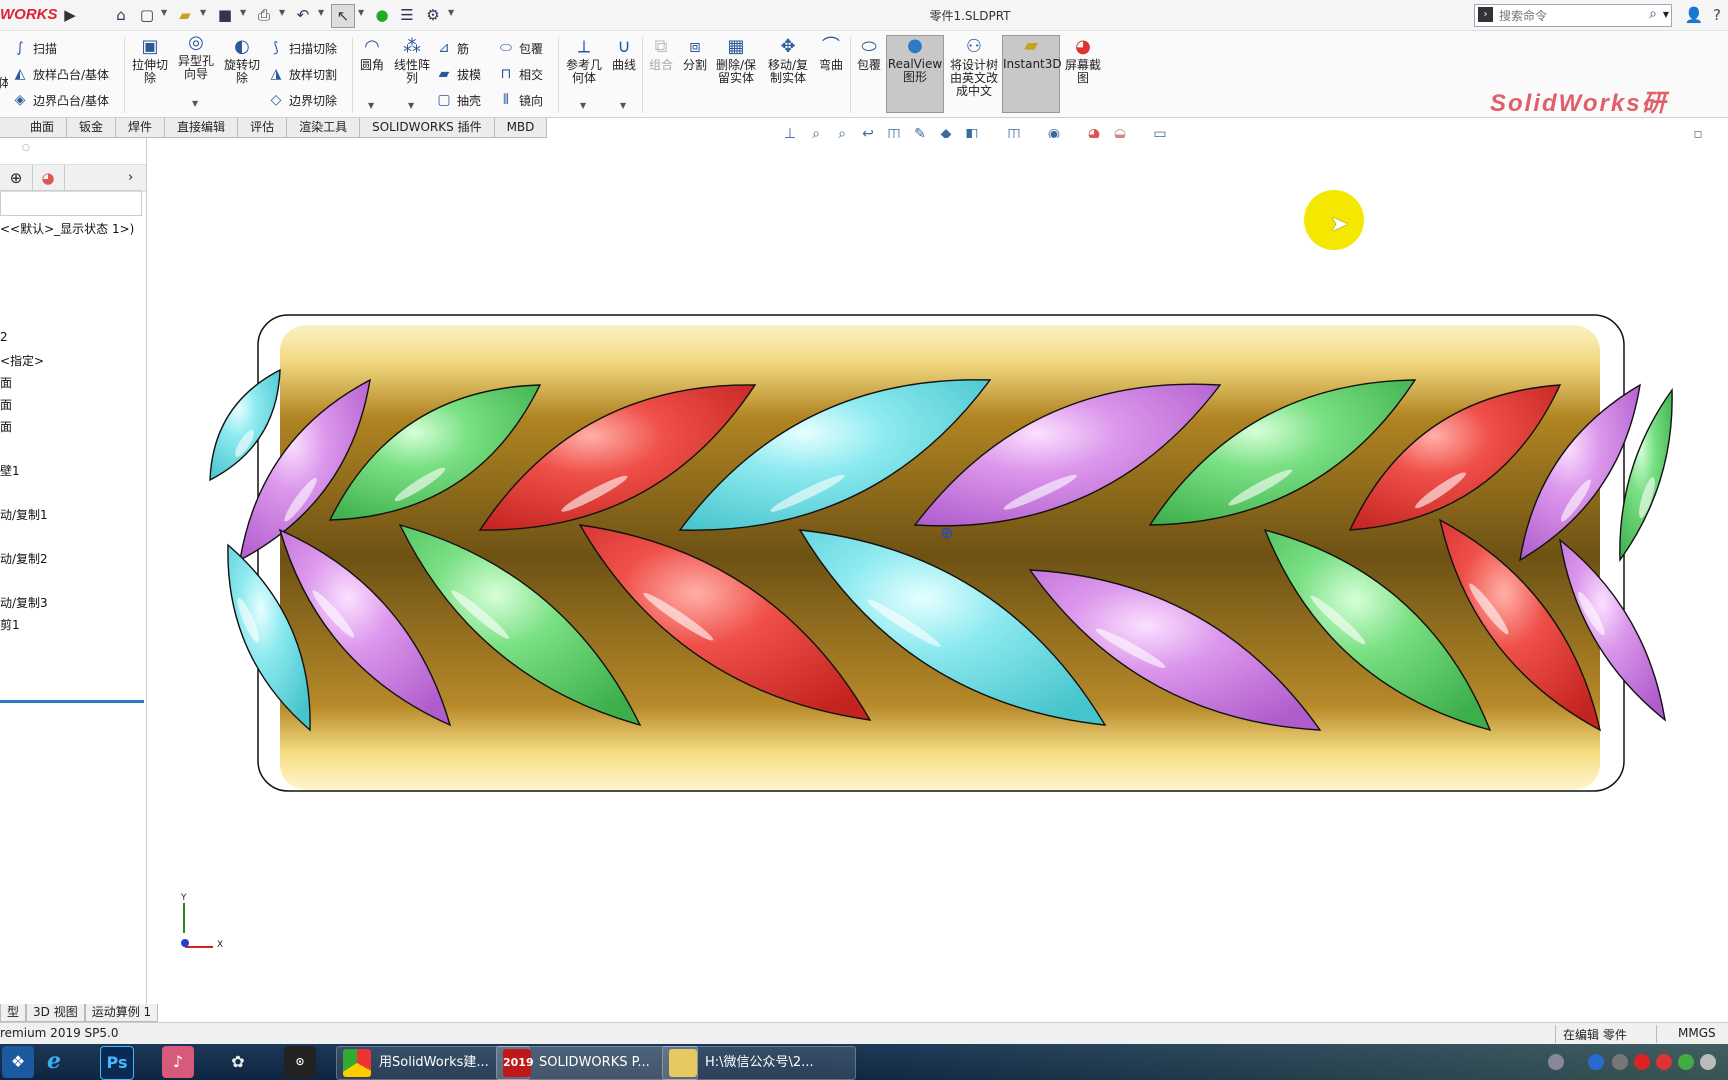 Image resolution: width=1728 pixels, height=1080 pixels. Describe the element at coordinates (60, 100) in the screenshot. I see `boundary-boss-button: ◈ 边界凸台/基体` at that location.